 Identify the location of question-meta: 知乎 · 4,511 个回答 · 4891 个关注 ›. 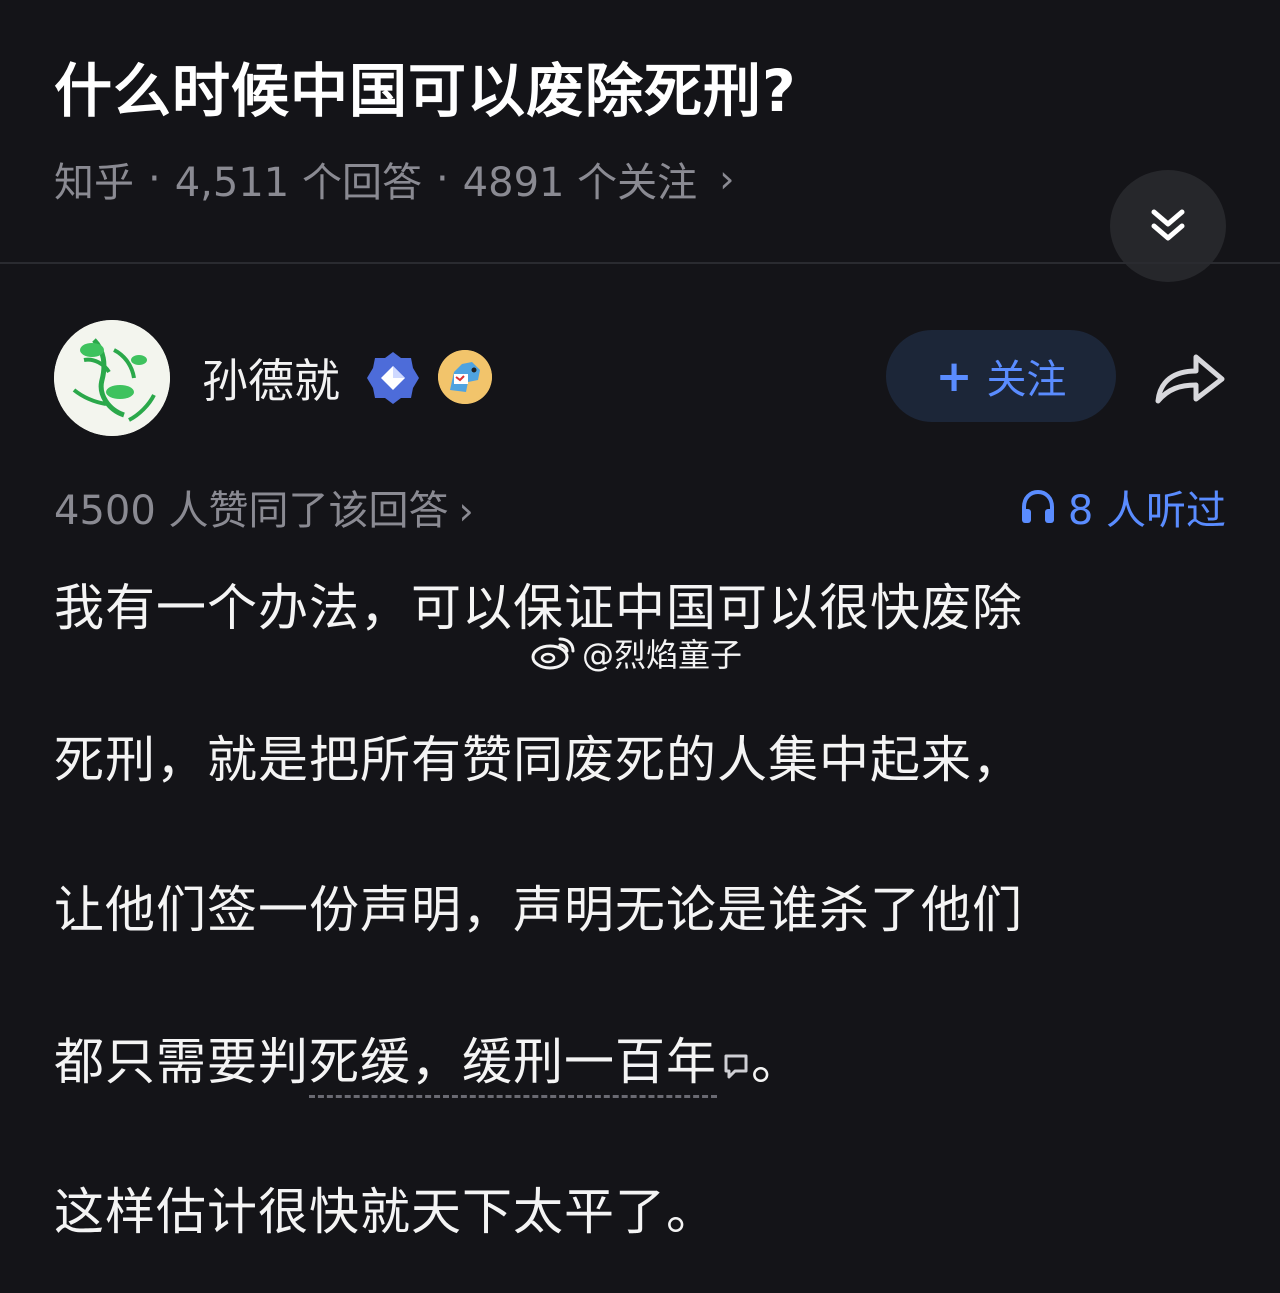
(394, 179).